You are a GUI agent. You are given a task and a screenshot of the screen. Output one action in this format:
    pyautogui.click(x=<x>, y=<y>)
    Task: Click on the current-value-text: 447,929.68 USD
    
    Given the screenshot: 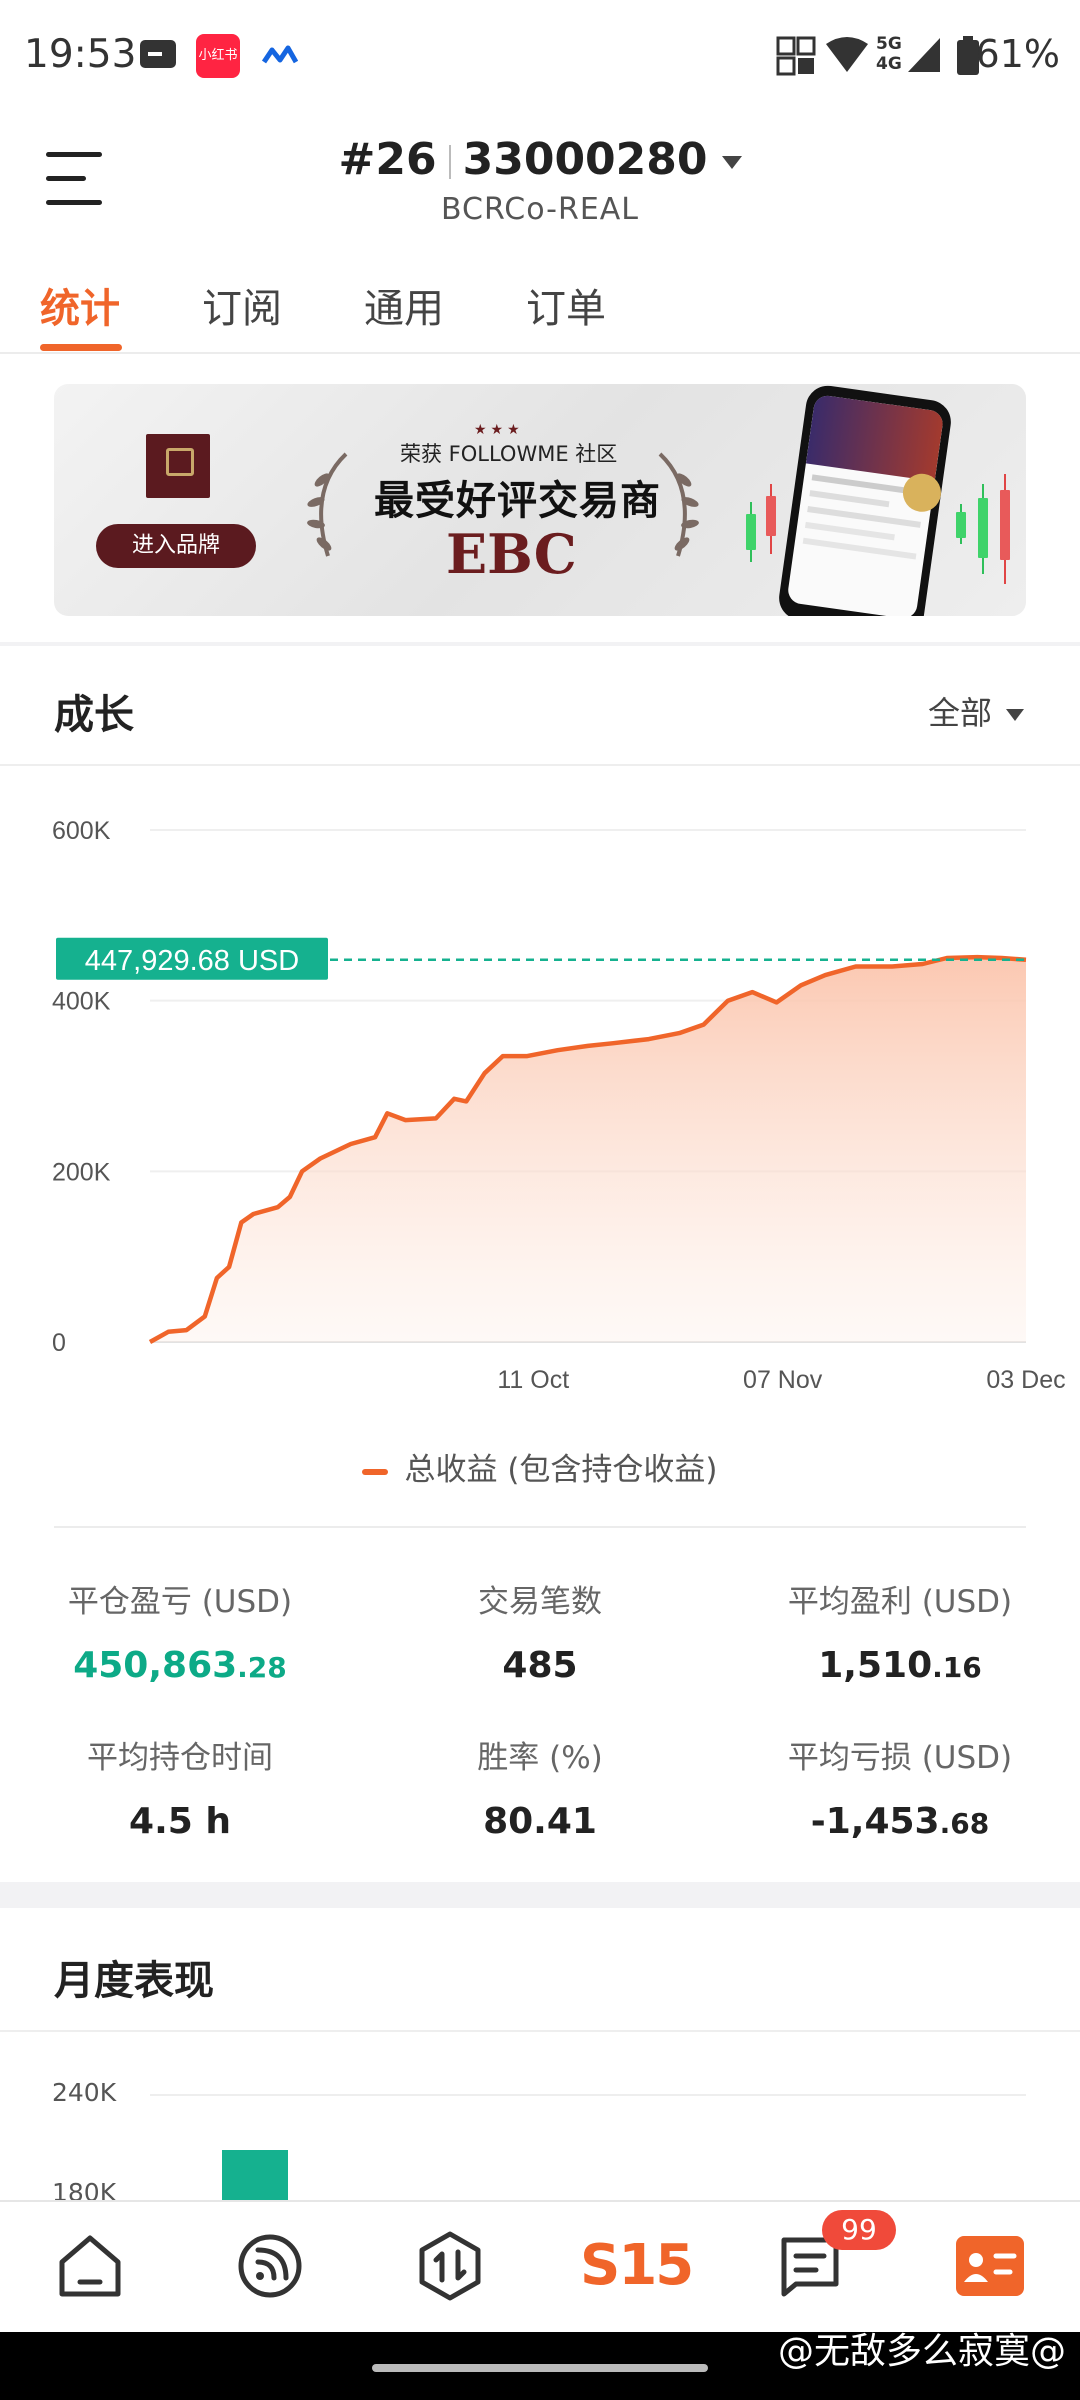 What is the action you would take?
    pyautogui.click(x=192, y=961)
    